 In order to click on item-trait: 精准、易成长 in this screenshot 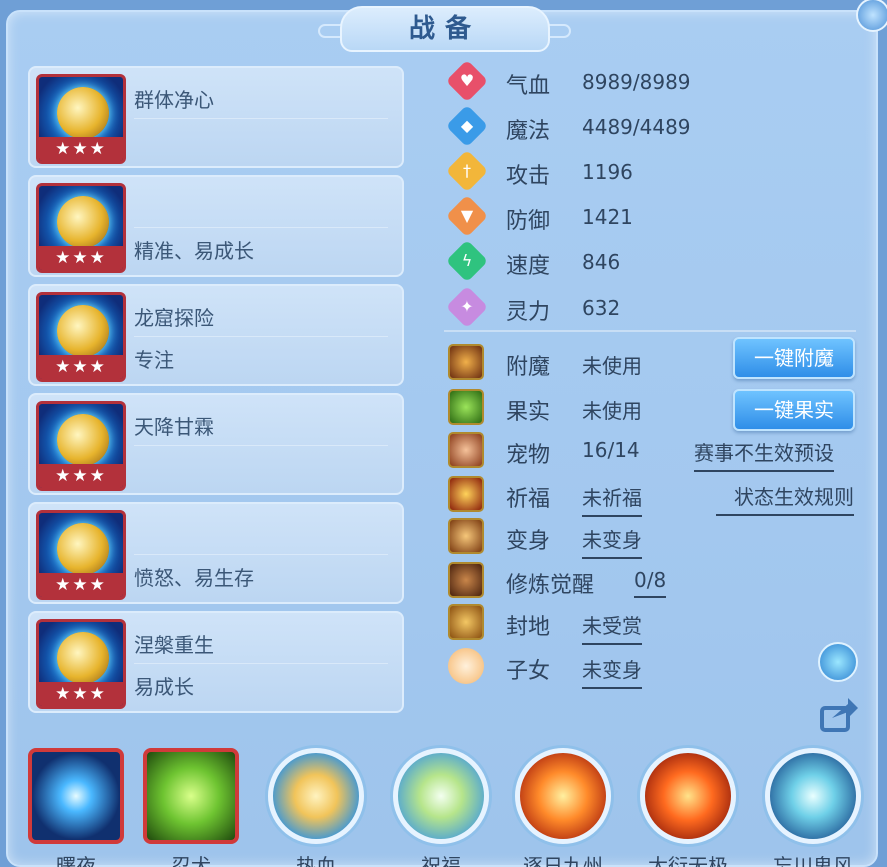, I will do `click(194, 251)`.